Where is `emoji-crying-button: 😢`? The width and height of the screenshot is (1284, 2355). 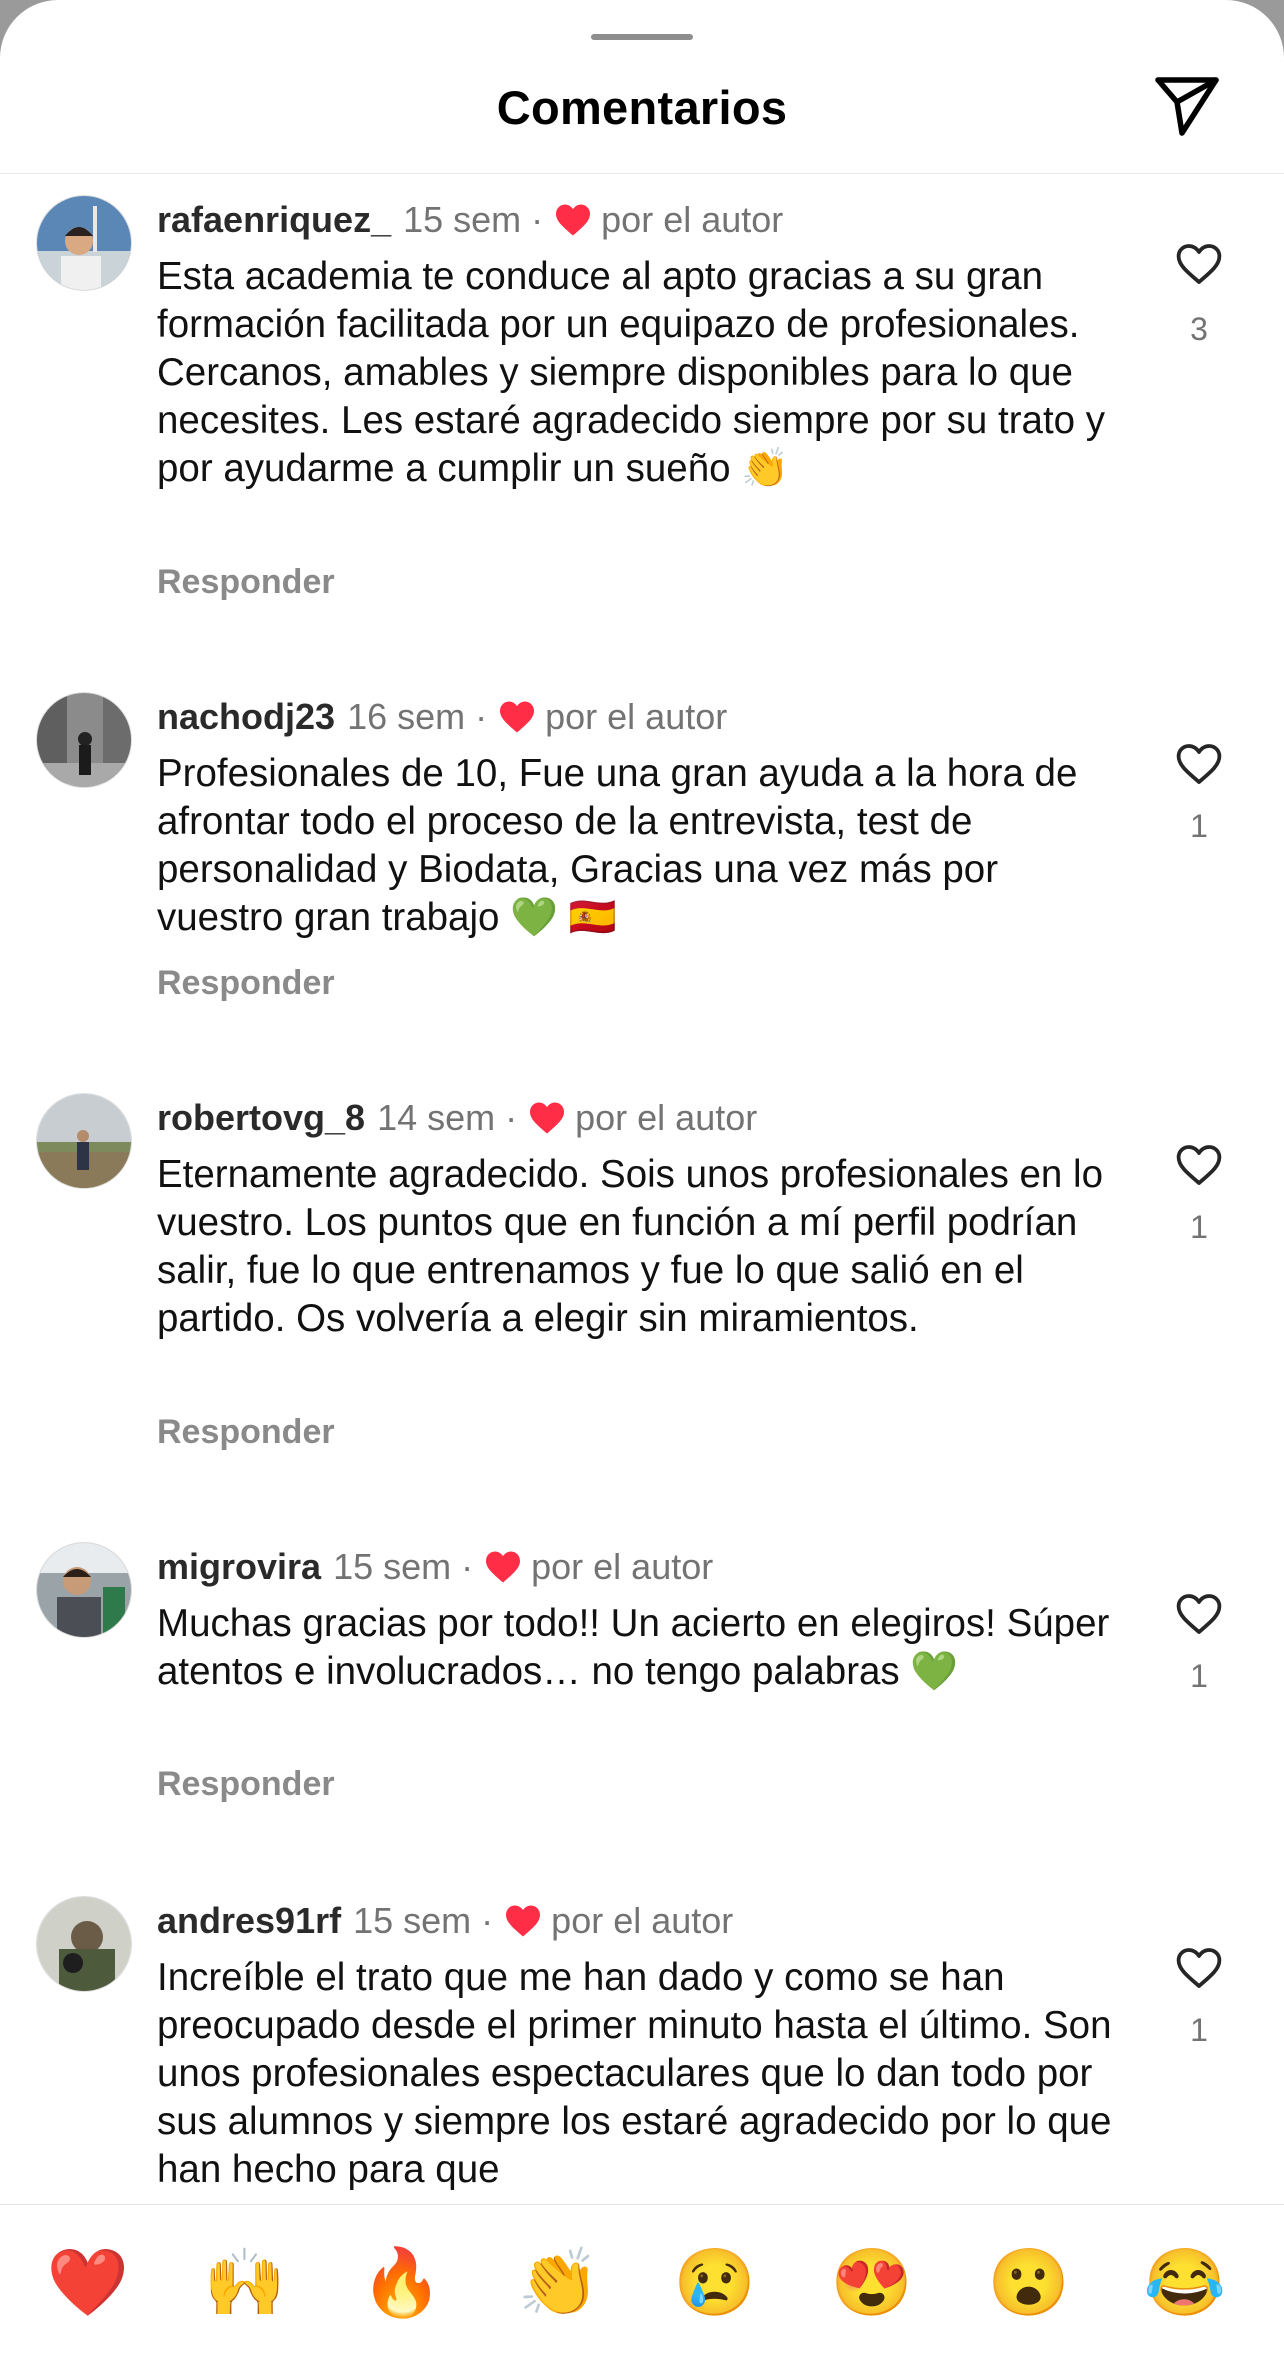
emoji-crying-button: 😢 is located at coordinates (715, 2282).